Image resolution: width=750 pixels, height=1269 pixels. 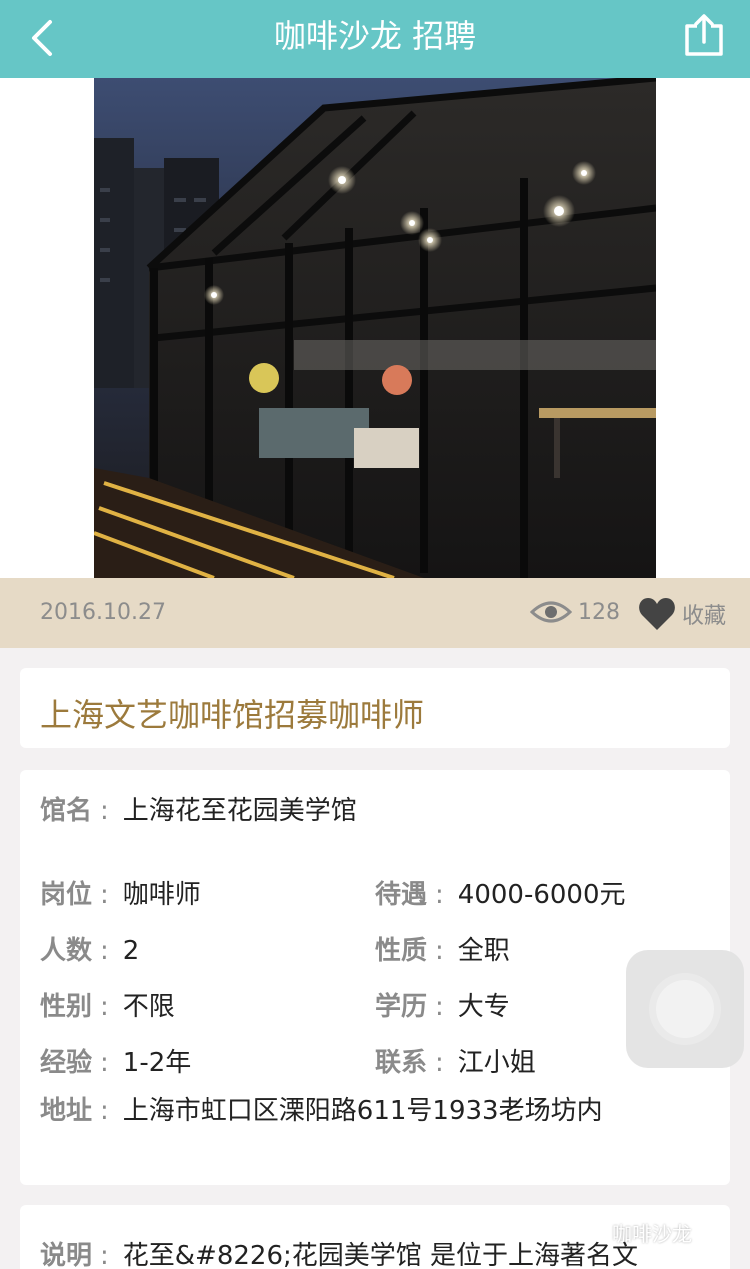 I want to click on info-gender: 性别: 不限, so click(x=107, y=1007).